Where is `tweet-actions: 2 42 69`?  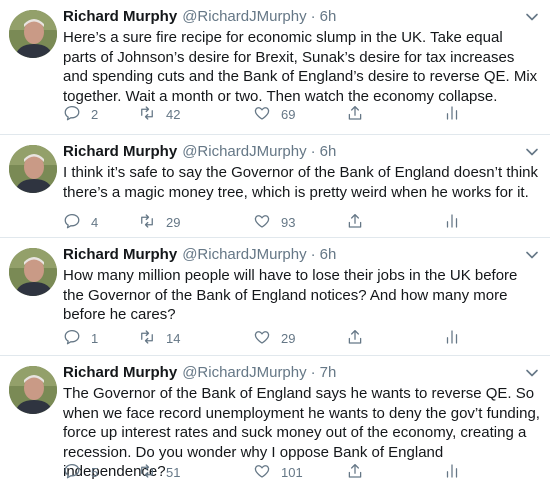 tweet-actions: 2 42 69 is located at coordinates (301, 114).